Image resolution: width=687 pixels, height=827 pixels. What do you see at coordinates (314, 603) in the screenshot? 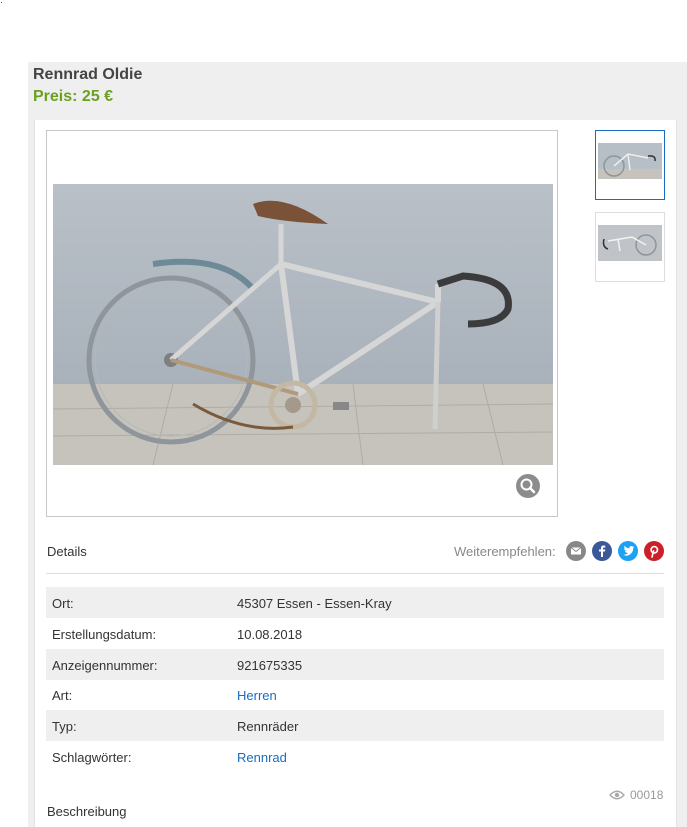
I see `detail-value: 45307 Essen - Essen-Kray` at bounding box center [314, 603].